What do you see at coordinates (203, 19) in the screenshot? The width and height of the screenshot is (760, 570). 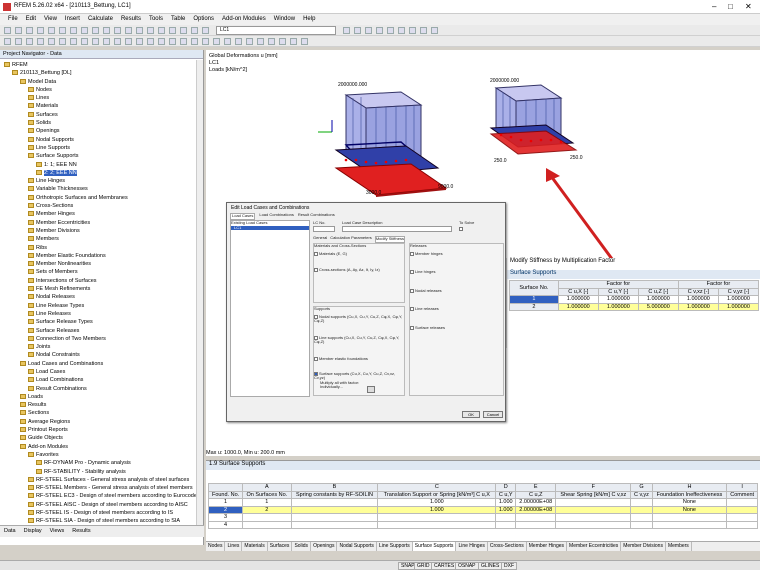 I see `menu-options: Options` at bounding box center [203, 19].